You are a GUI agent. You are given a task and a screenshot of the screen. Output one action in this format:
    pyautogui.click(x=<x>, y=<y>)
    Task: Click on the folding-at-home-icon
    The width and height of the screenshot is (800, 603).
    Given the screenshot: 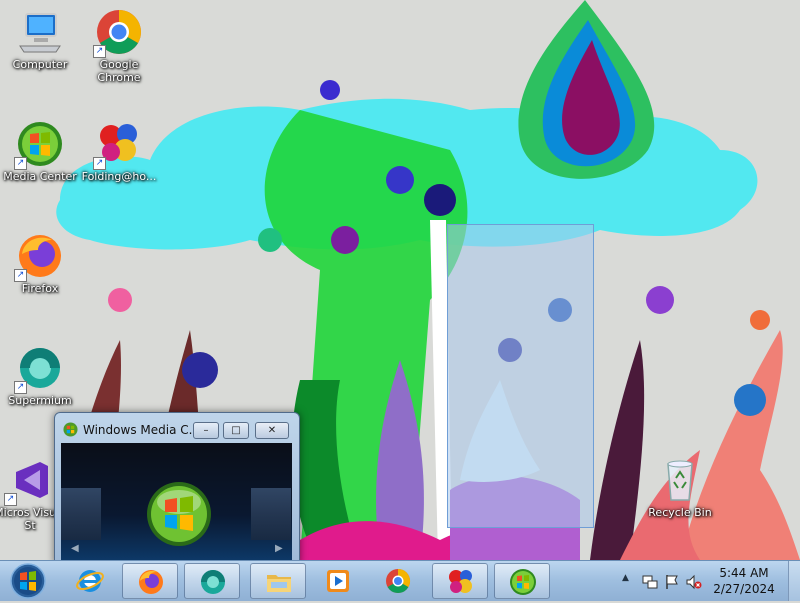 What is the action you would take?
    pyautogui.click(x=460, y=581)
    